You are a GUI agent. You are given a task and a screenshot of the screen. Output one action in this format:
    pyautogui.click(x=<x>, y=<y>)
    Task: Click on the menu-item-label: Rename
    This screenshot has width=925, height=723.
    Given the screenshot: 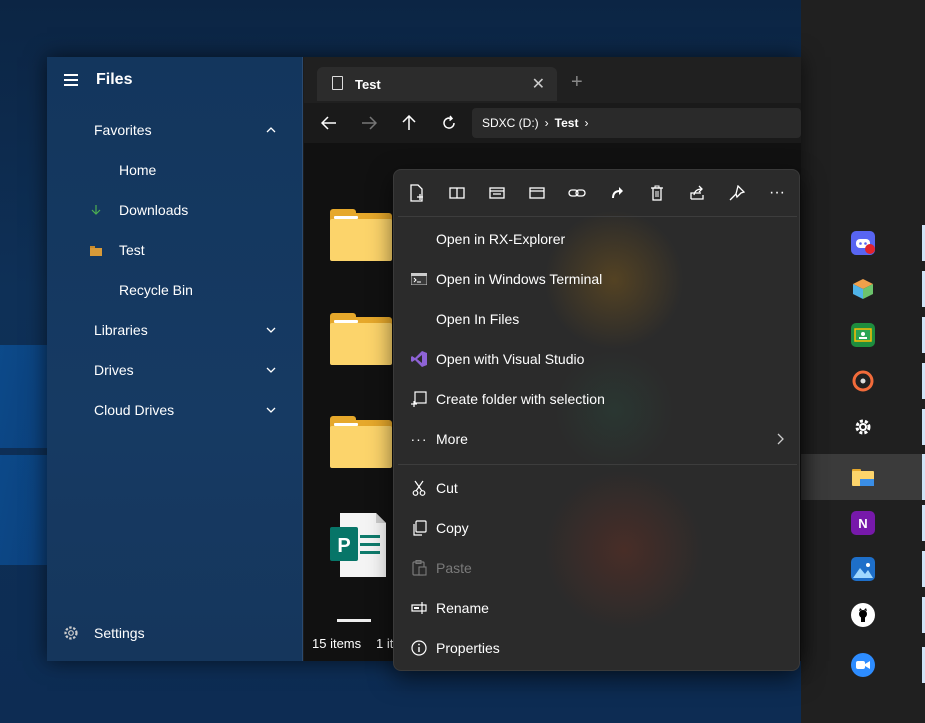 What is the action you would take?
    pyautogui.click(x=462, y=608)
    